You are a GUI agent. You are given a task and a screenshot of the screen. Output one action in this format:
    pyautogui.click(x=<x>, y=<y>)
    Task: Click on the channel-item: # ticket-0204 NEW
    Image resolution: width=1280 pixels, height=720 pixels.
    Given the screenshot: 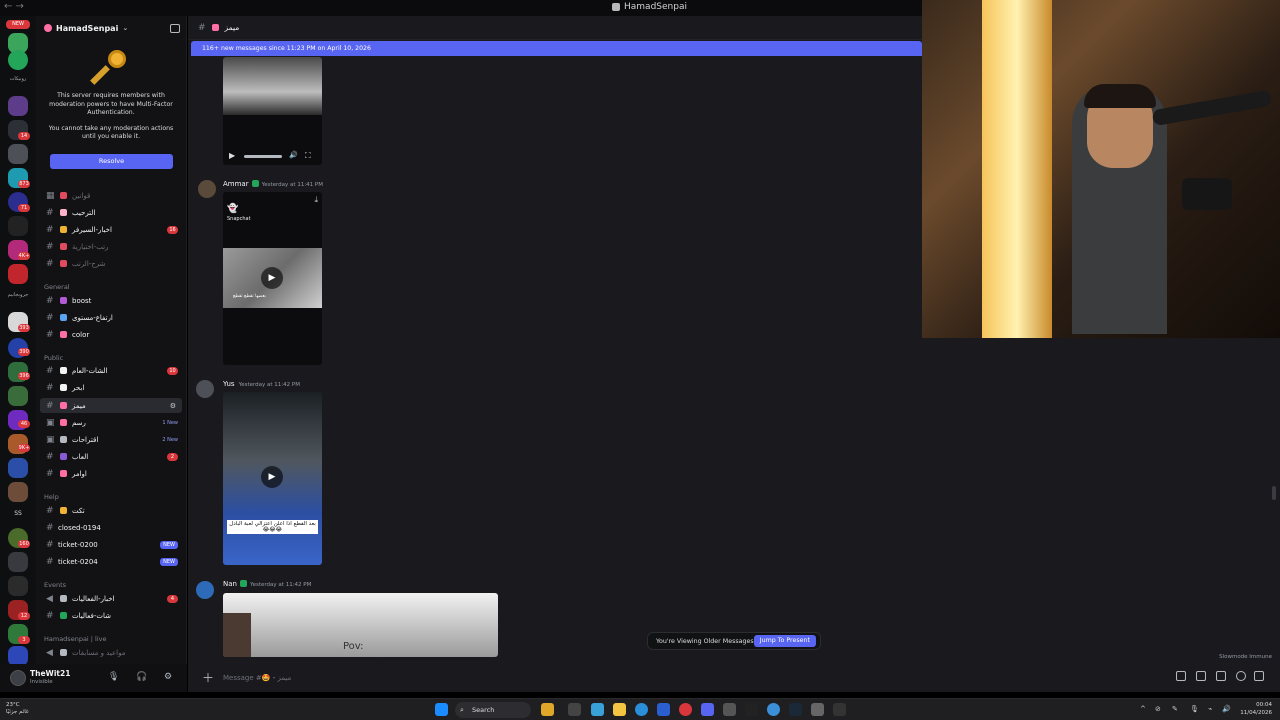 What is the action you would take?
    pyautogui.click(x=111, y=561)
    